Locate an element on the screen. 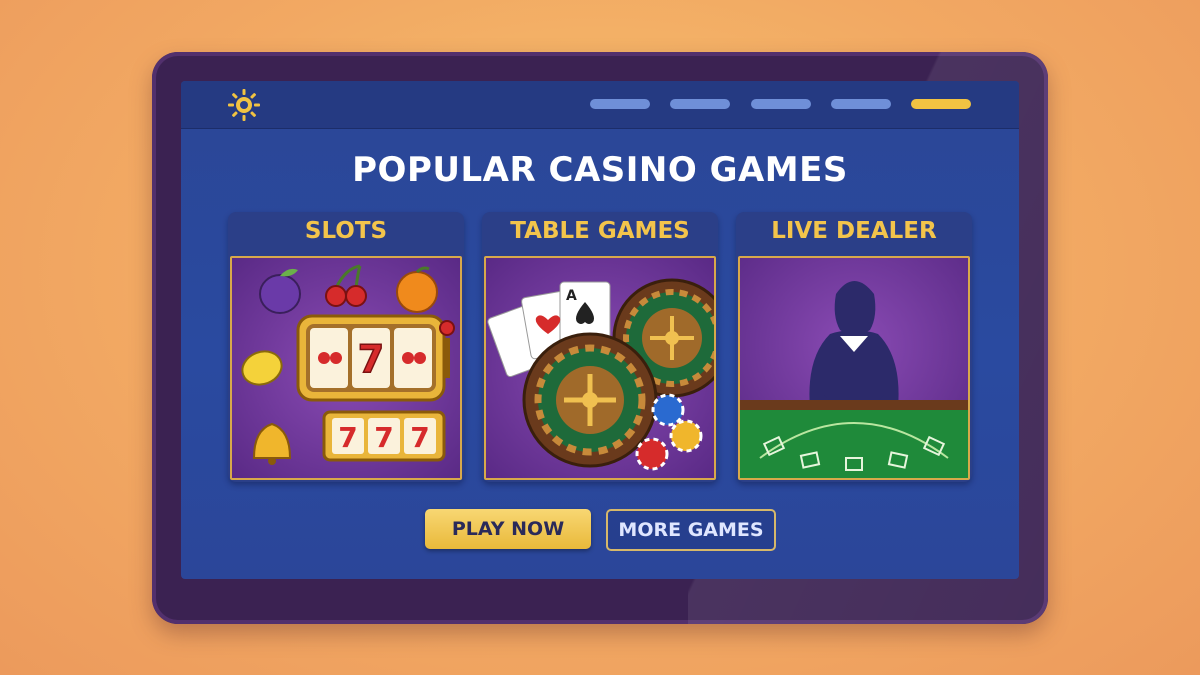 This screenshot has width=1200, height=675. sun-chip-icon is located at coordinates (244, 105).